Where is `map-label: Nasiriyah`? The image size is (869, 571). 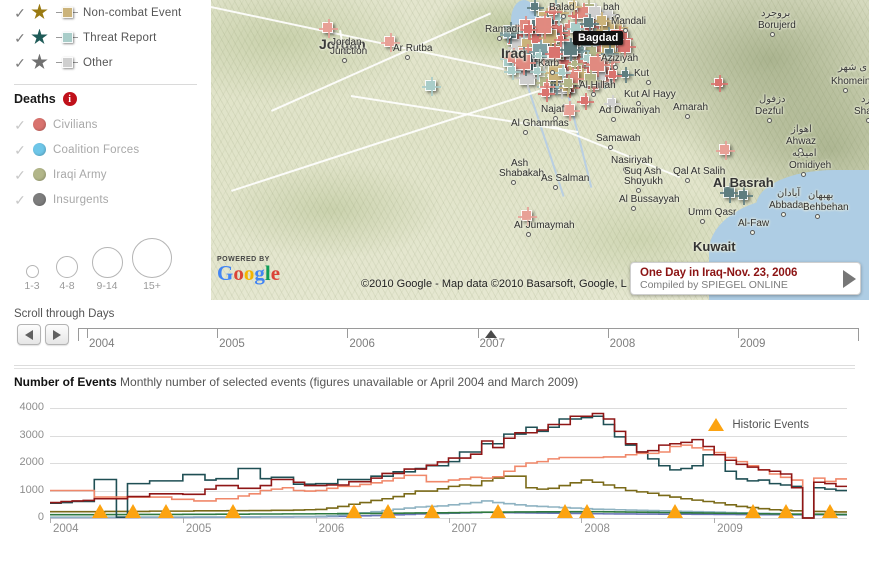
map-label: Nasiriyah is located at coordinates (632, 160).